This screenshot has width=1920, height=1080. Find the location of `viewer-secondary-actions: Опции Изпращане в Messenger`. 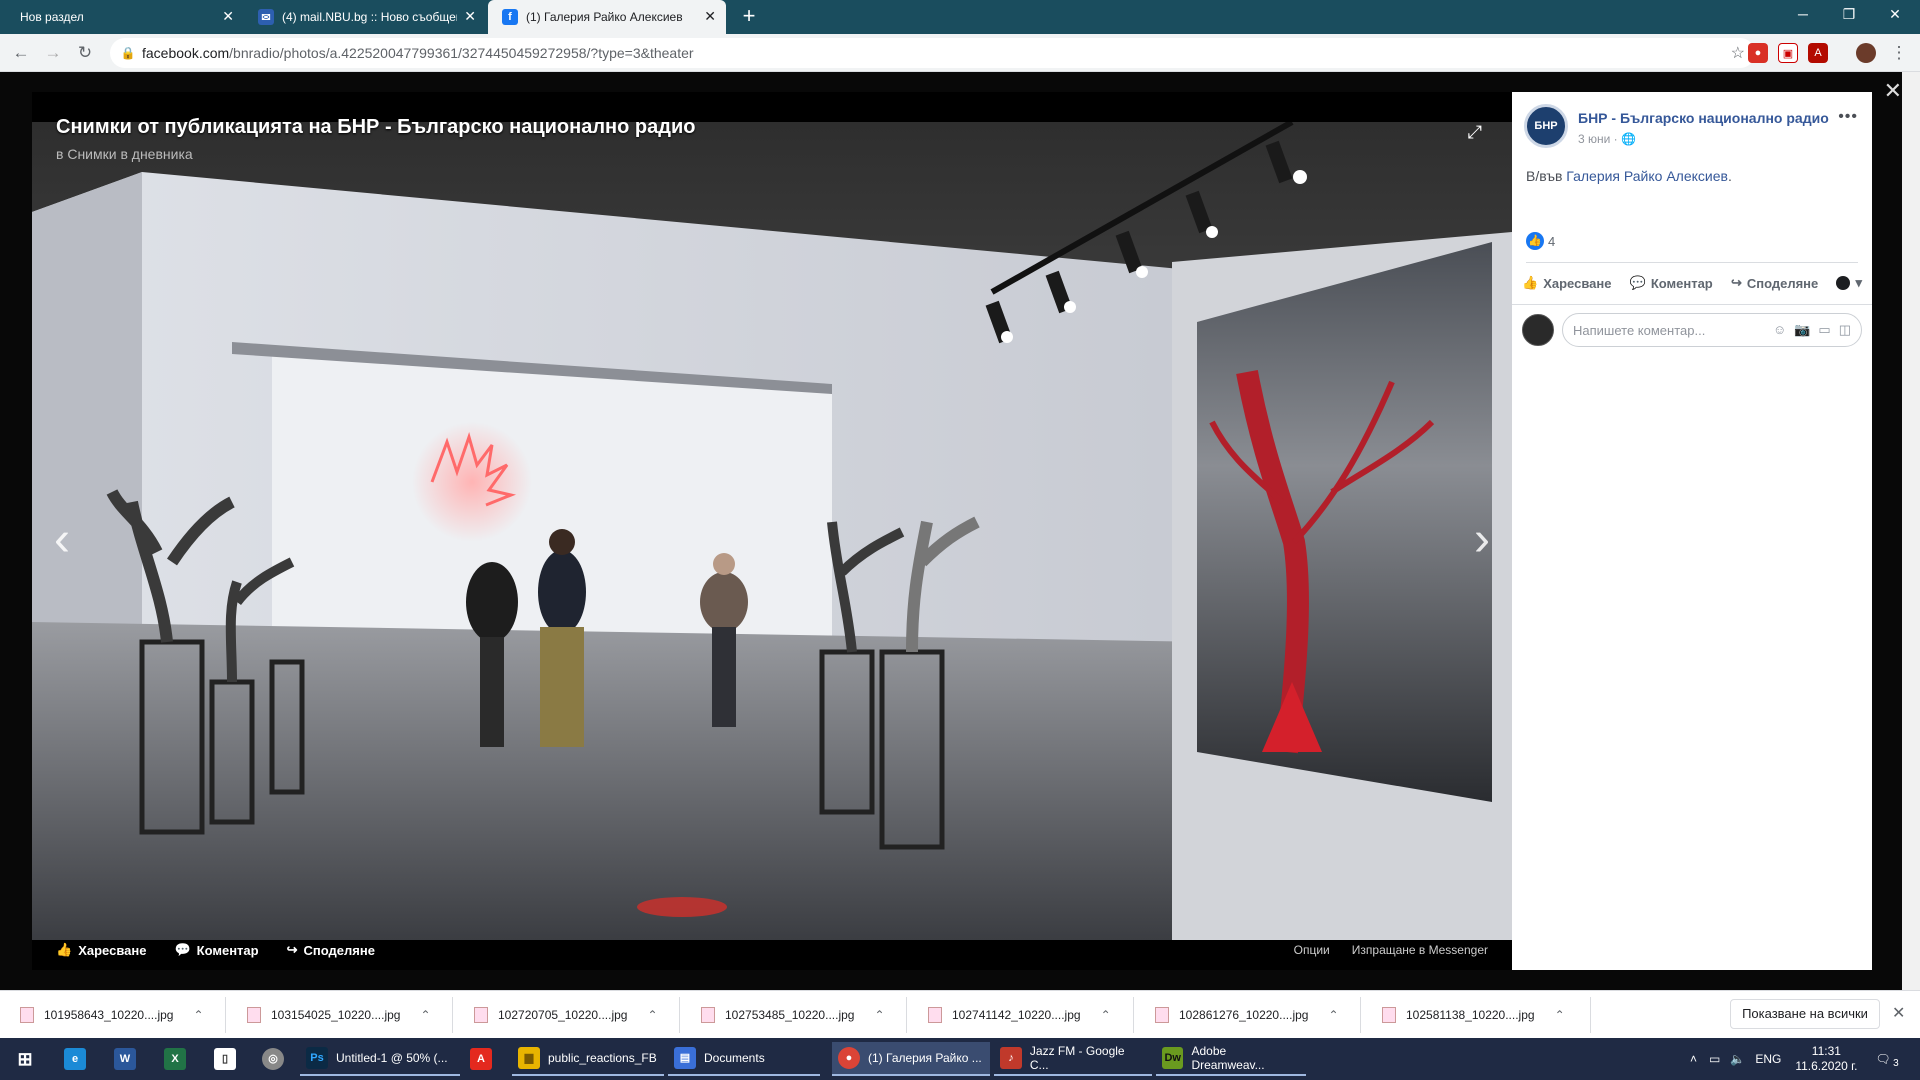

viewer-secondary-actions: Опции Изпращане в Messenger is located at coordinates (1391, 950).